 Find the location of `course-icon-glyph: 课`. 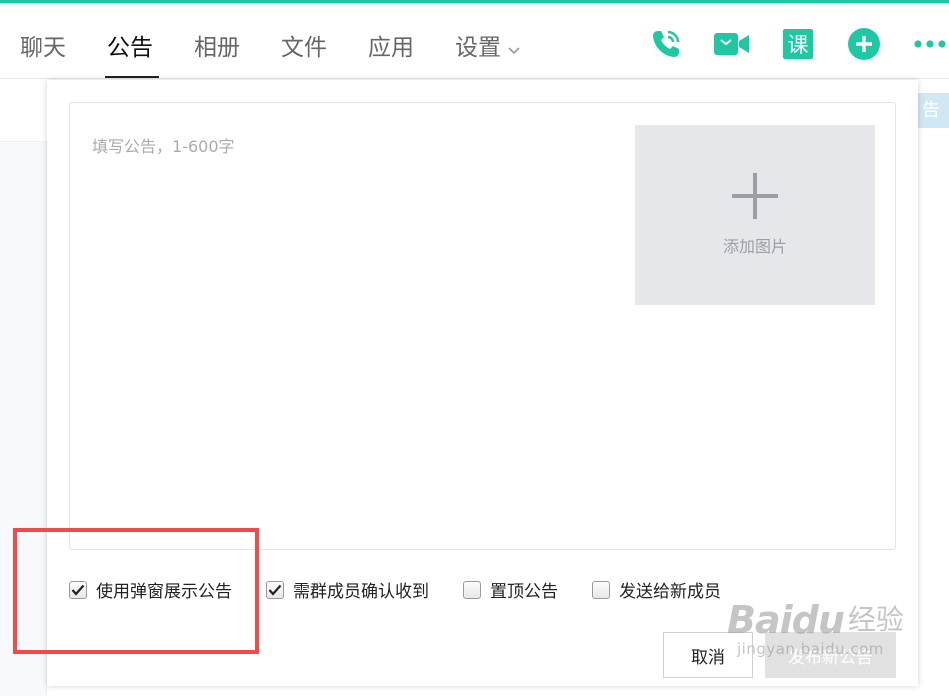

course-icon-glyph: 课 is located at coordinates (798, 45).